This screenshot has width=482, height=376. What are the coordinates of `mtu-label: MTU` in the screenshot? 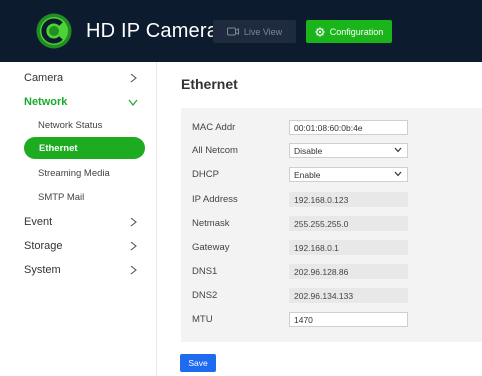 It's located at (202, 319).